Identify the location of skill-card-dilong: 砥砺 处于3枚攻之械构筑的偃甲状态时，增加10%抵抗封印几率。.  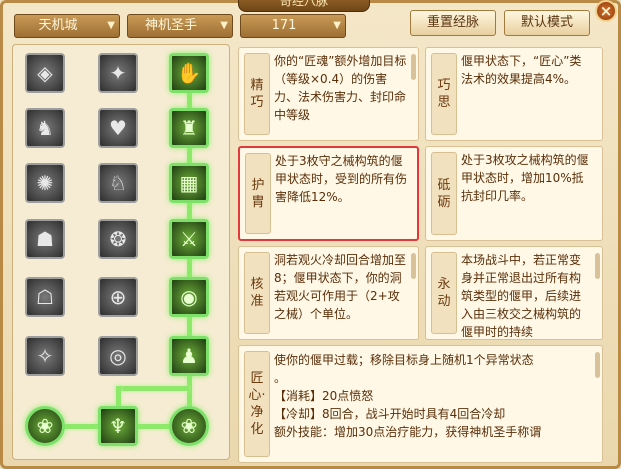
(514, 193).